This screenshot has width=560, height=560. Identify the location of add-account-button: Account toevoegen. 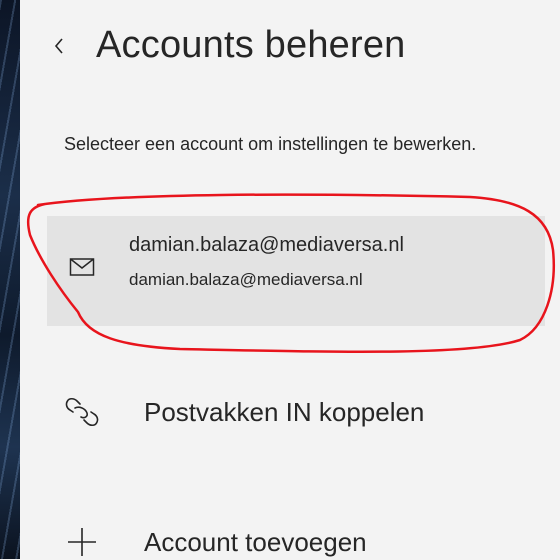
(215, 542).